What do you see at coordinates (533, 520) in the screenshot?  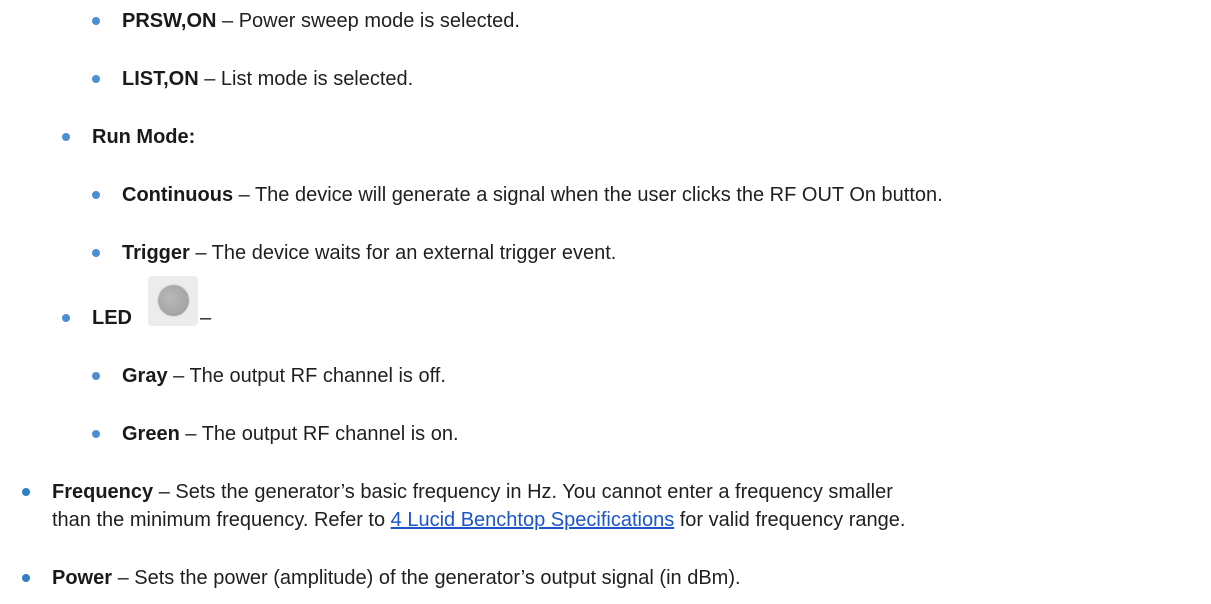 I see `specifications-link: 4 Lucid Benchtop Specifications` at bounding box center [533, 520].